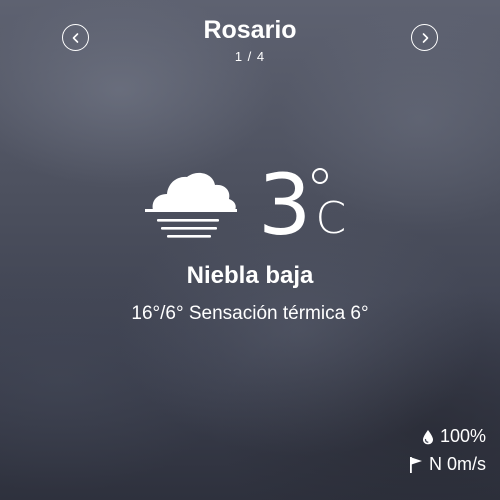 This screenshot has height=500, width=500. What do you see at coordinates (320, 176) in the screenshot?
I see `degree-symbol` at bounding box center [320, 176].